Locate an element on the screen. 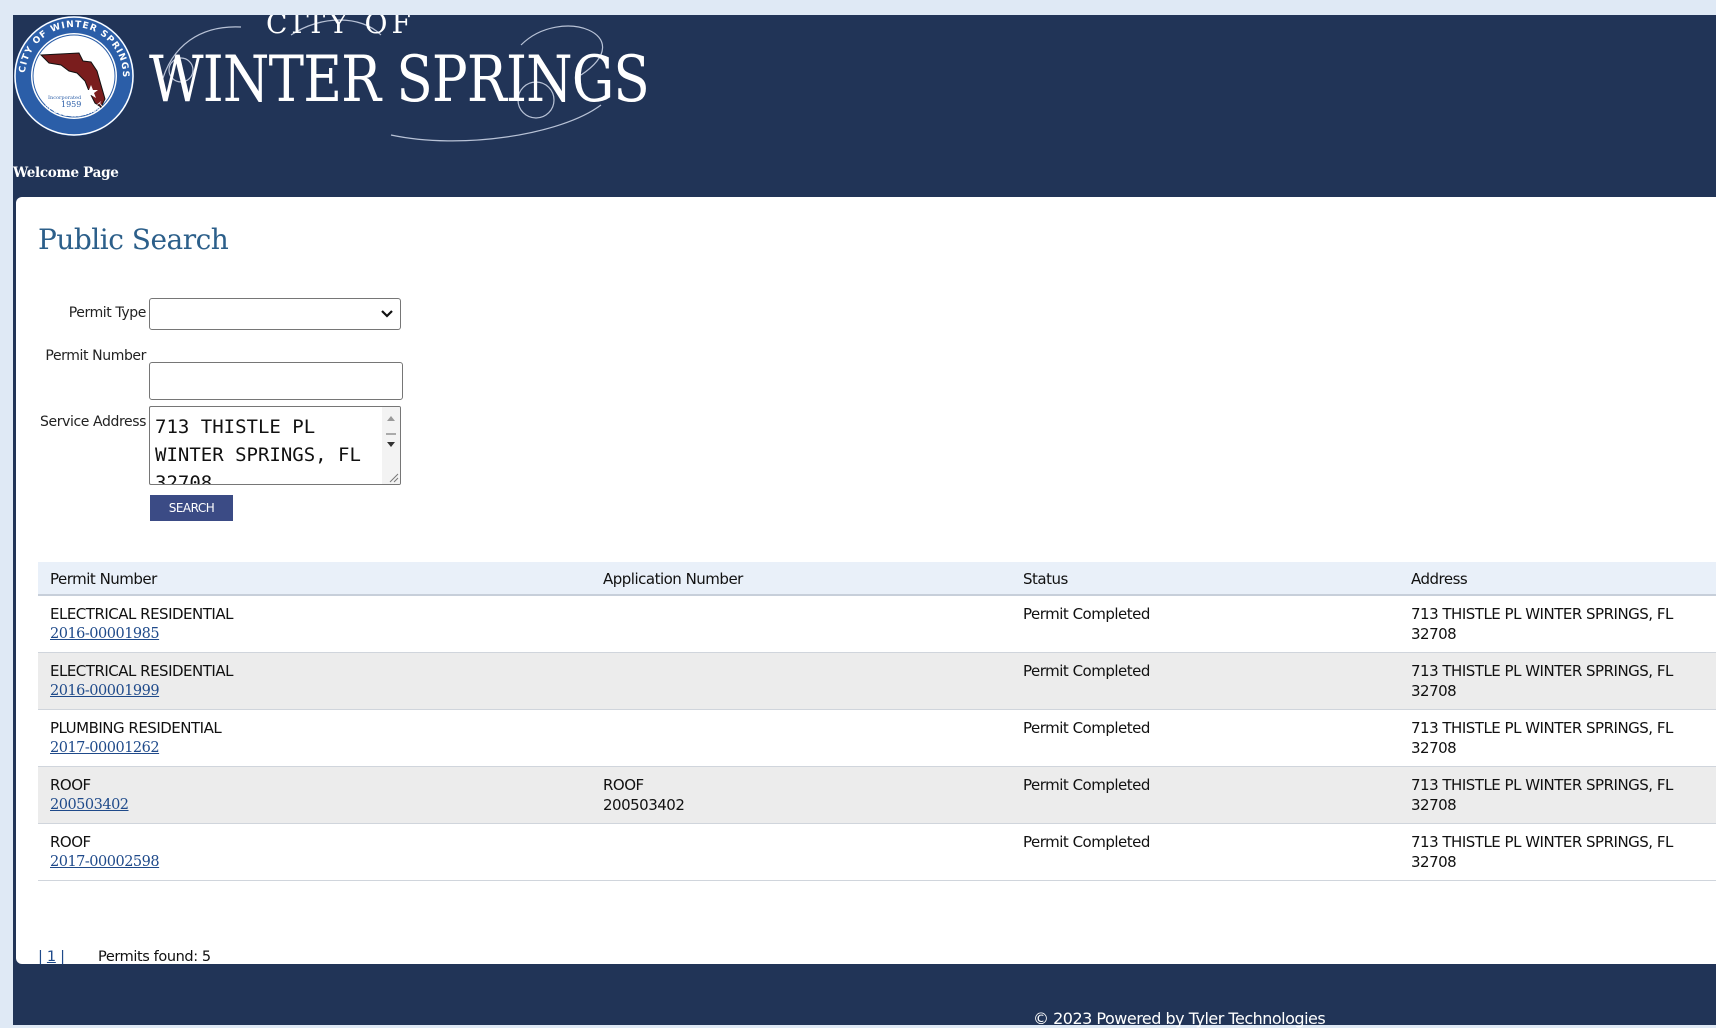  service-address-textarea: 713 THISTLE PL WINTER SPRINGS, FL 32708 is located at coordinates (275, 445).